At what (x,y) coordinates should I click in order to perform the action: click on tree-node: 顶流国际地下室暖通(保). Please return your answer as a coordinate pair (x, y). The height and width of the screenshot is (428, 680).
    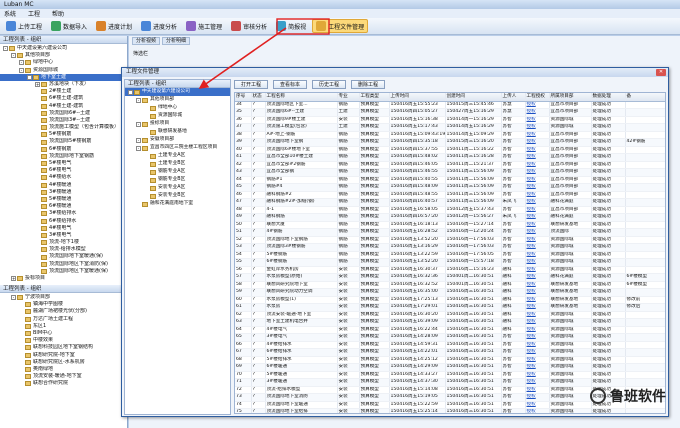
    Looking at the image, I should click on (63, 256).